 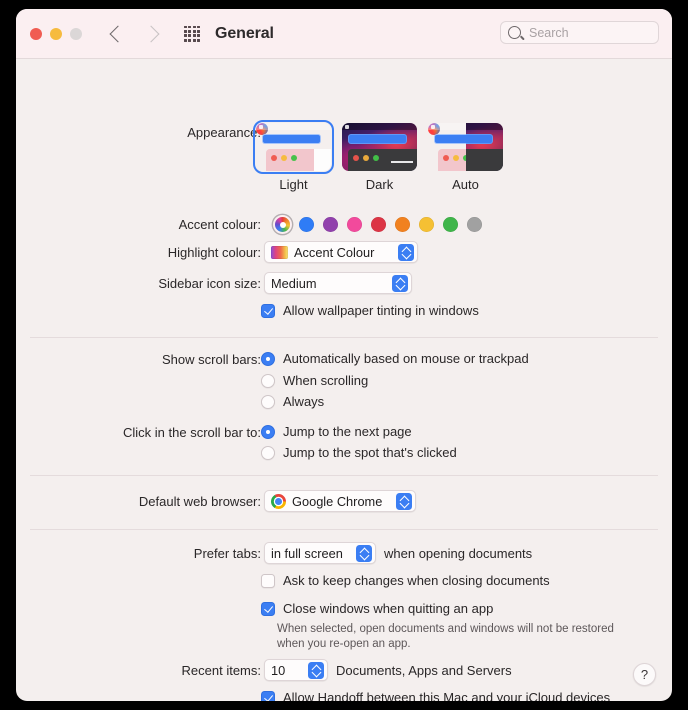 I want to click on appearance-thumbnail-dark, so click(x=379, y=147).